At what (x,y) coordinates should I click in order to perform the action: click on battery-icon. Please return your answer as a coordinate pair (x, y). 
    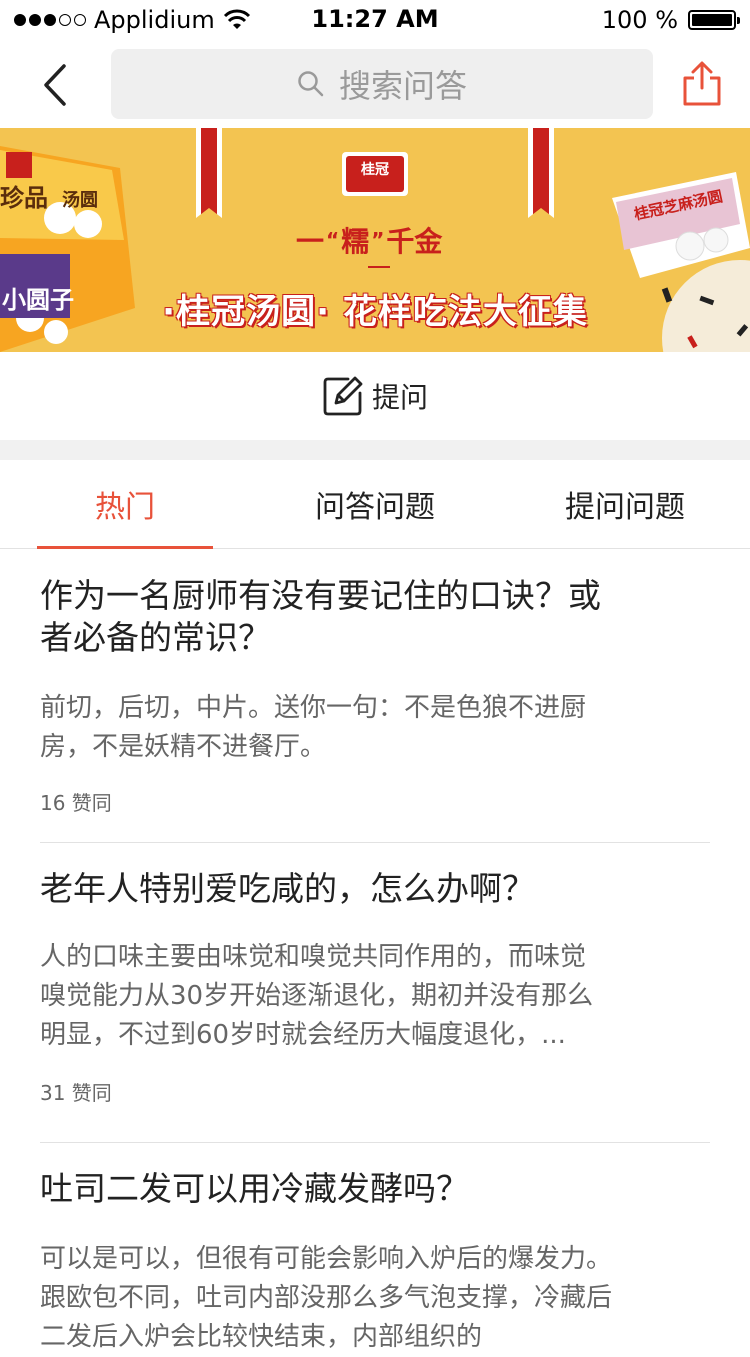
    Looking at the image, I should click on (714, 20).